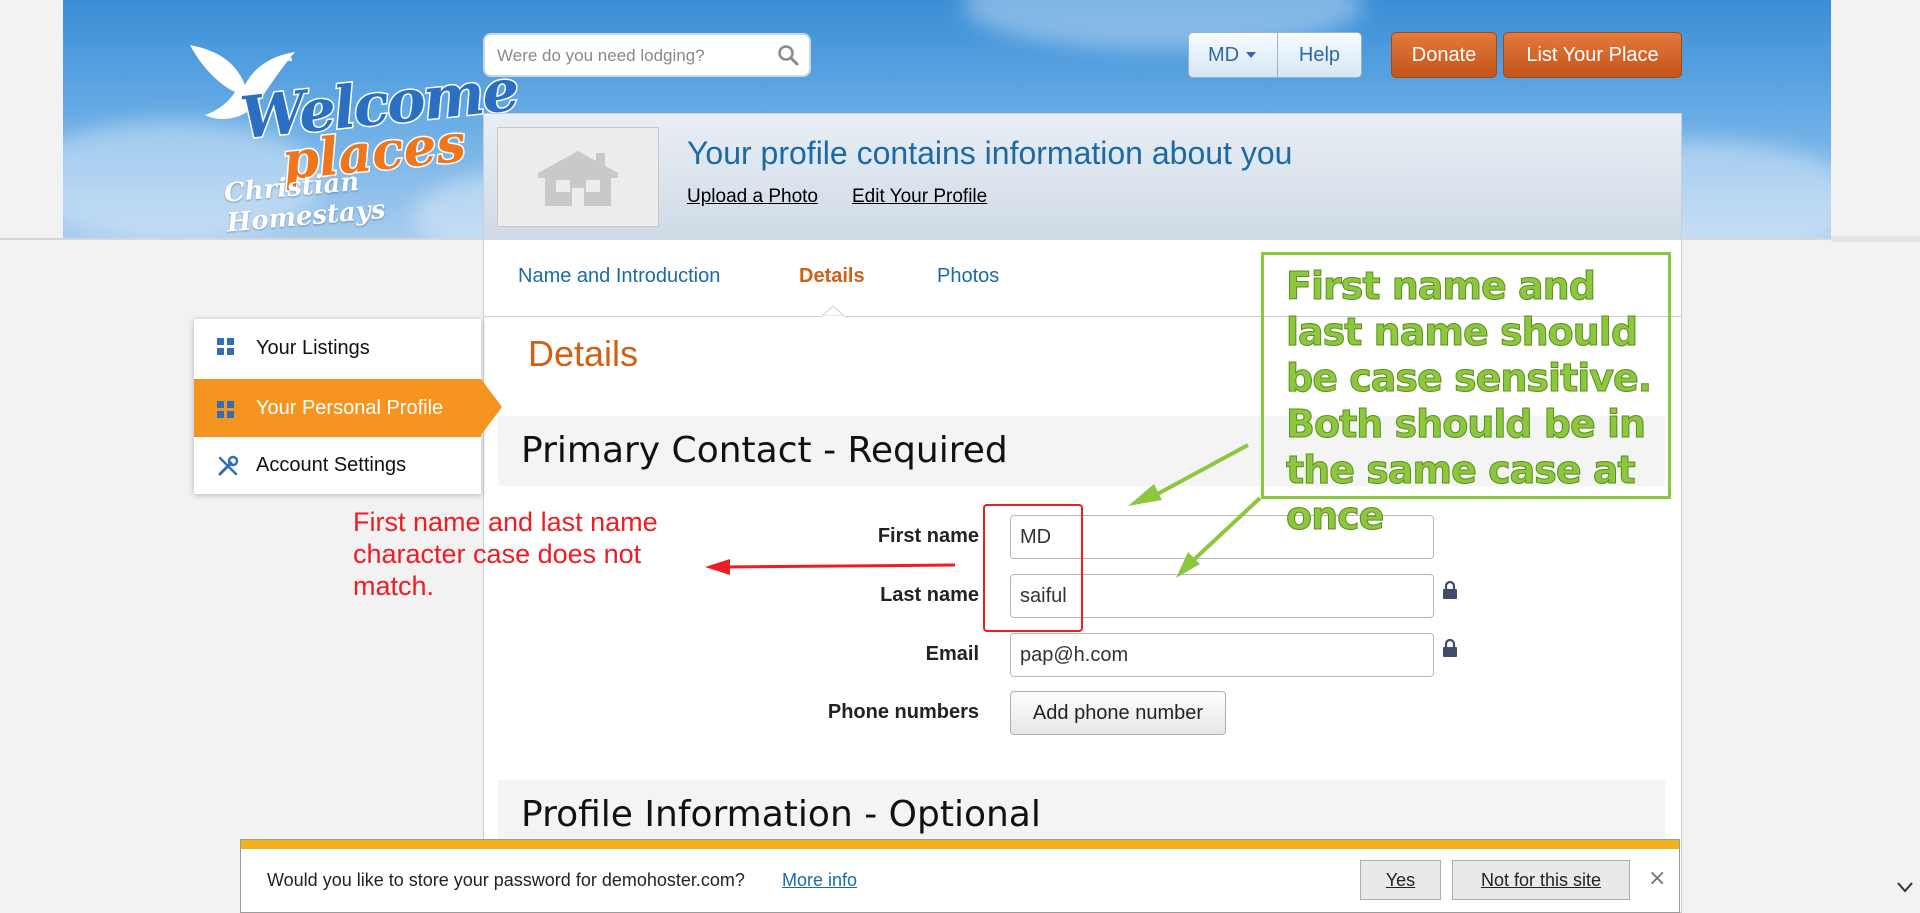 This screenshot has height=913, width=1920. Describe the element at coordinates (929, 595) in the screenshot. I see `last-name-label: Last name` at that location.